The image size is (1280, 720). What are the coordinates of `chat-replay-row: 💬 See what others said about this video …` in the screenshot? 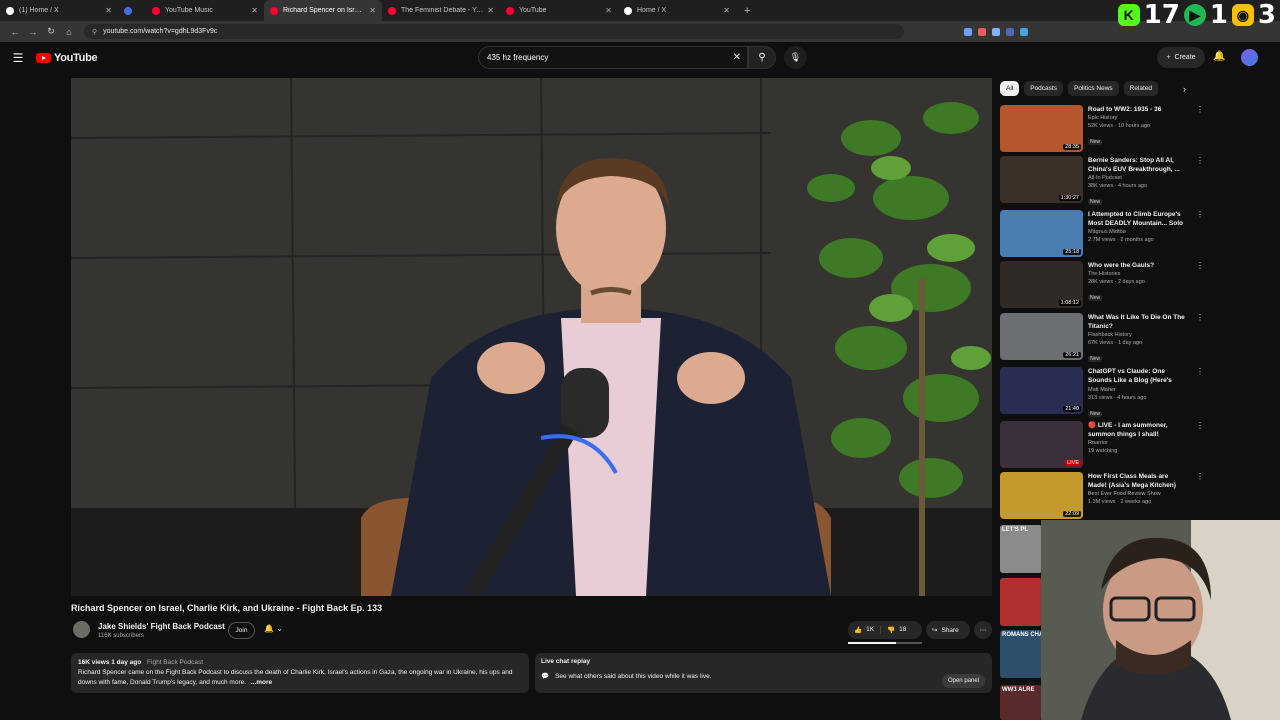 It's located at (763, 676).